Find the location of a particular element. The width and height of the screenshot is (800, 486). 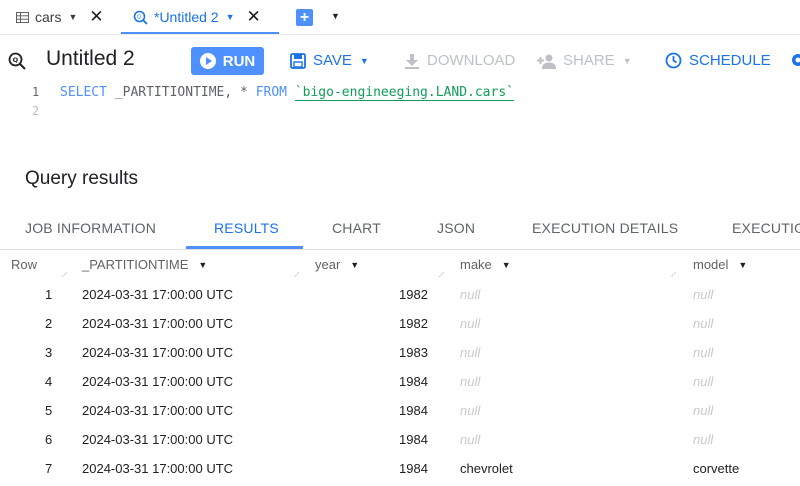

column-header-model: model ▼ is located at coordinates (720, 264).